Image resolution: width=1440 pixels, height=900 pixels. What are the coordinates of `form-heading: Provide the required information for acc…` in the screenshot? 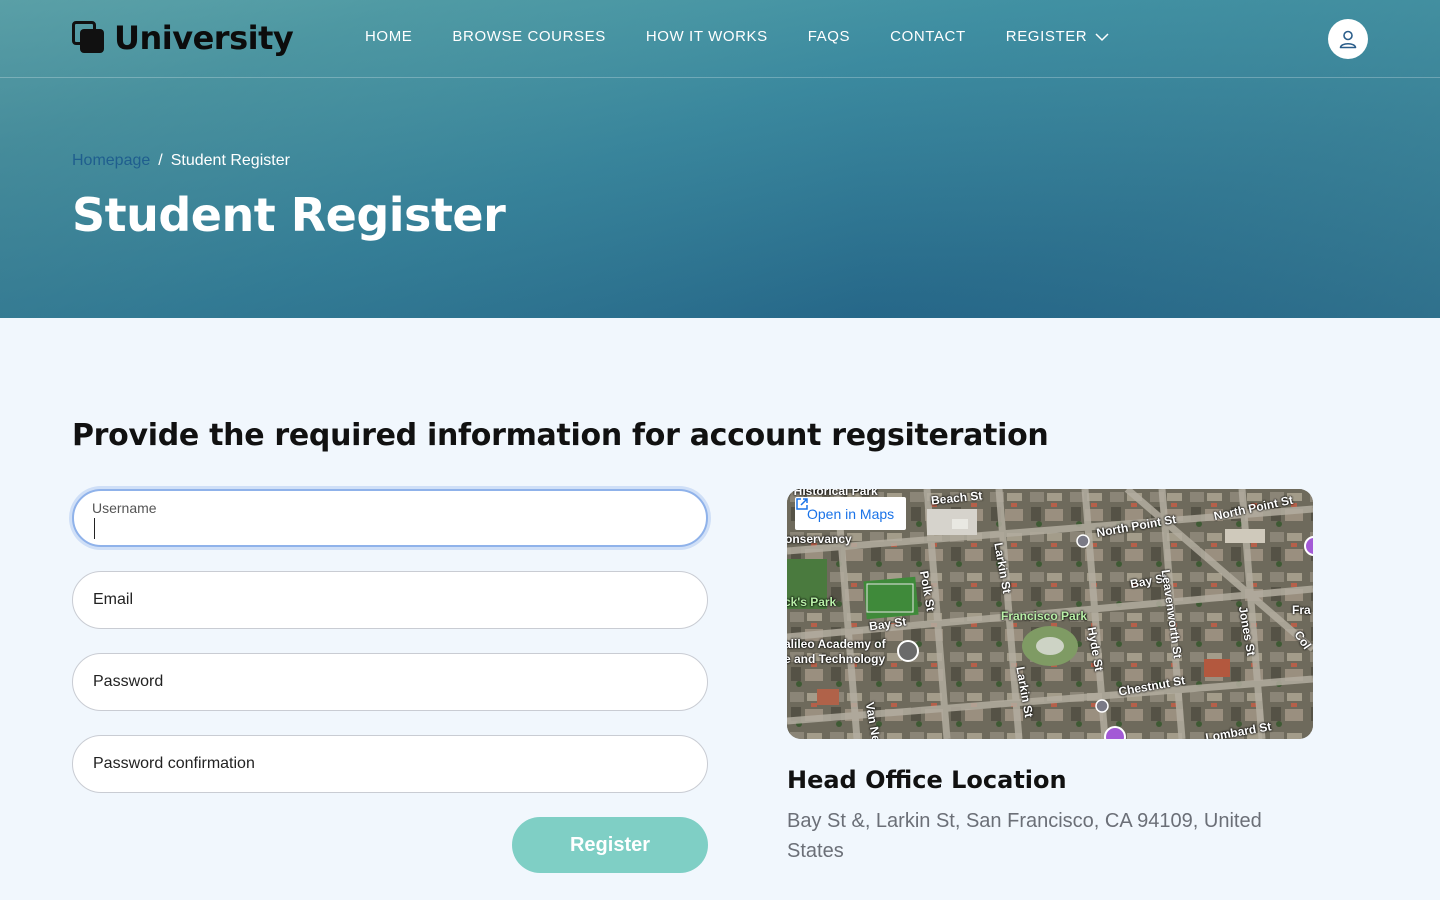 It's located at (560, 435).